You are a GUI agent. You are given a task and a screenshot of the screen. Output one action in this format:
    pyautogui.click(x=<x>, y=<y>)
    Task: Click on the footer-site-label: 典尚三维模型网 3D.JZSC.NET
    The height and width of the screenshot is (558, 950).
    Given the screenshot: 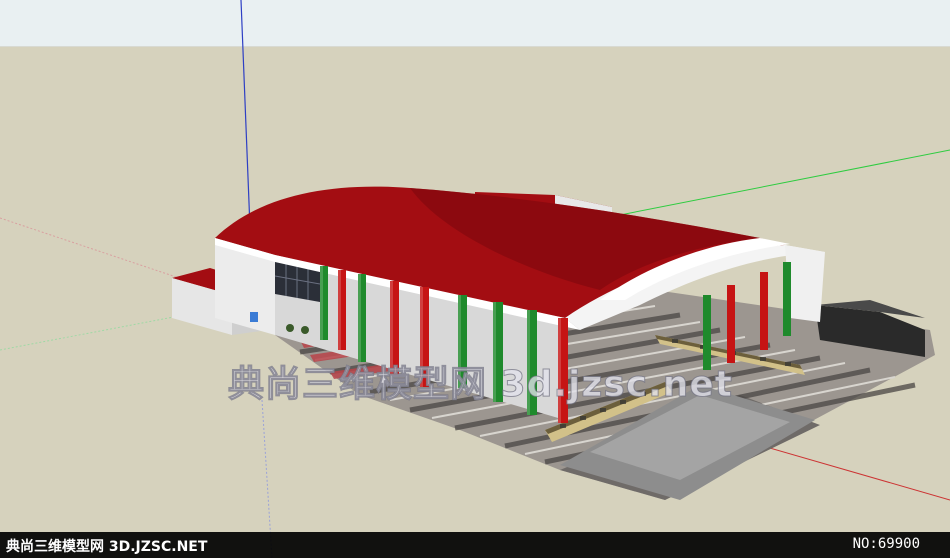 What is the action you would take?
    pyautogui.click(x=107, y=547)
    